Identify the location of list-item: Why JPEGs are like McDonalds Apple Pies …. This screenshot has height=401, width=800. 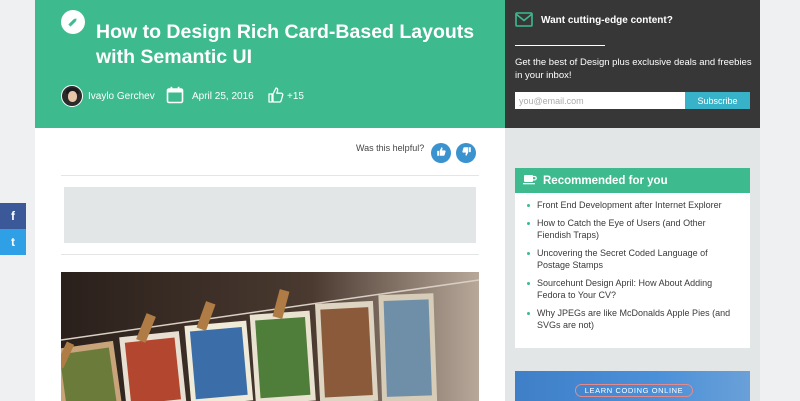
(634, 319).